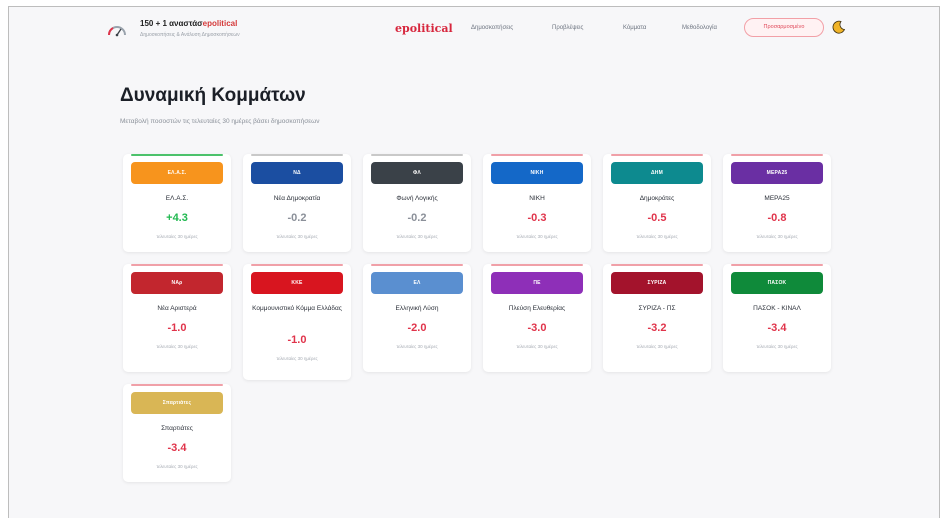  What do you see at coordinates (492, 28) in the screenshot?
I see `nav-link-polls: Δημοσκοπήσεις` at bounding box center [492, 28].